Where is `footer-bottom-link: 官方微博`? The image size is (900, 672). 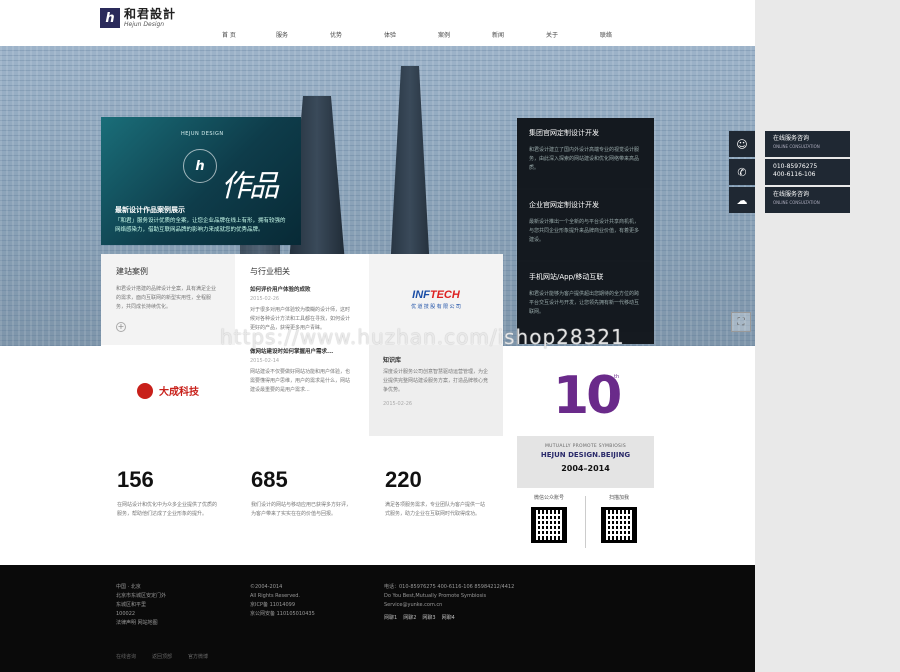
footer-bottom-link: 官方微博 is located at coordinates (198, 657).